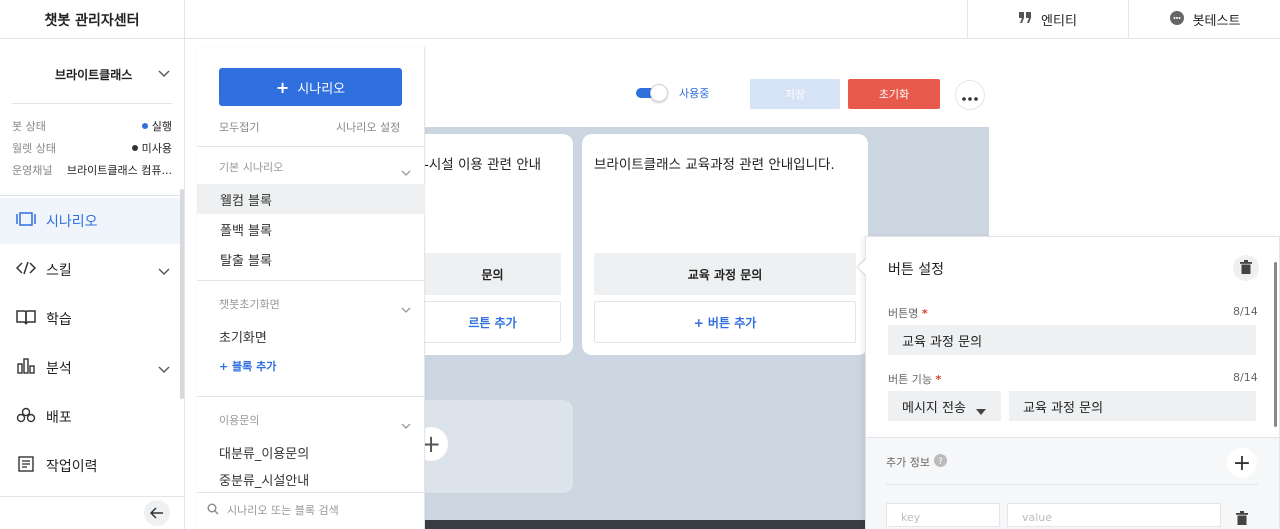  I want to click on reset-button: 초기화, so click(894, 94).